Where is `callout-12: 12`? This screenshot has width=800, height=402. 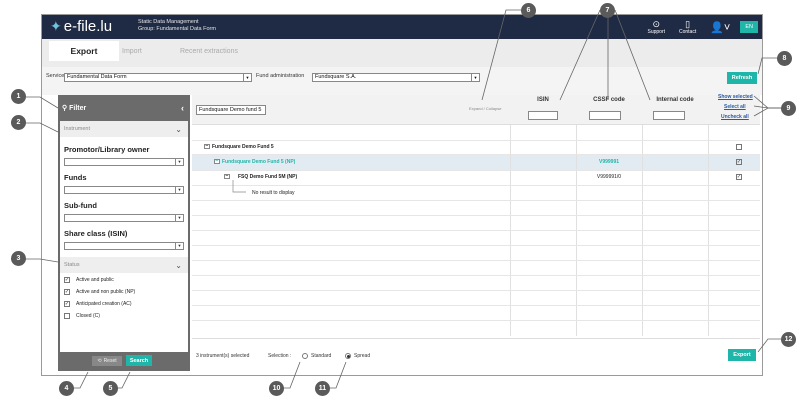 callout-12: 12 is located at coordinates (788, 339).